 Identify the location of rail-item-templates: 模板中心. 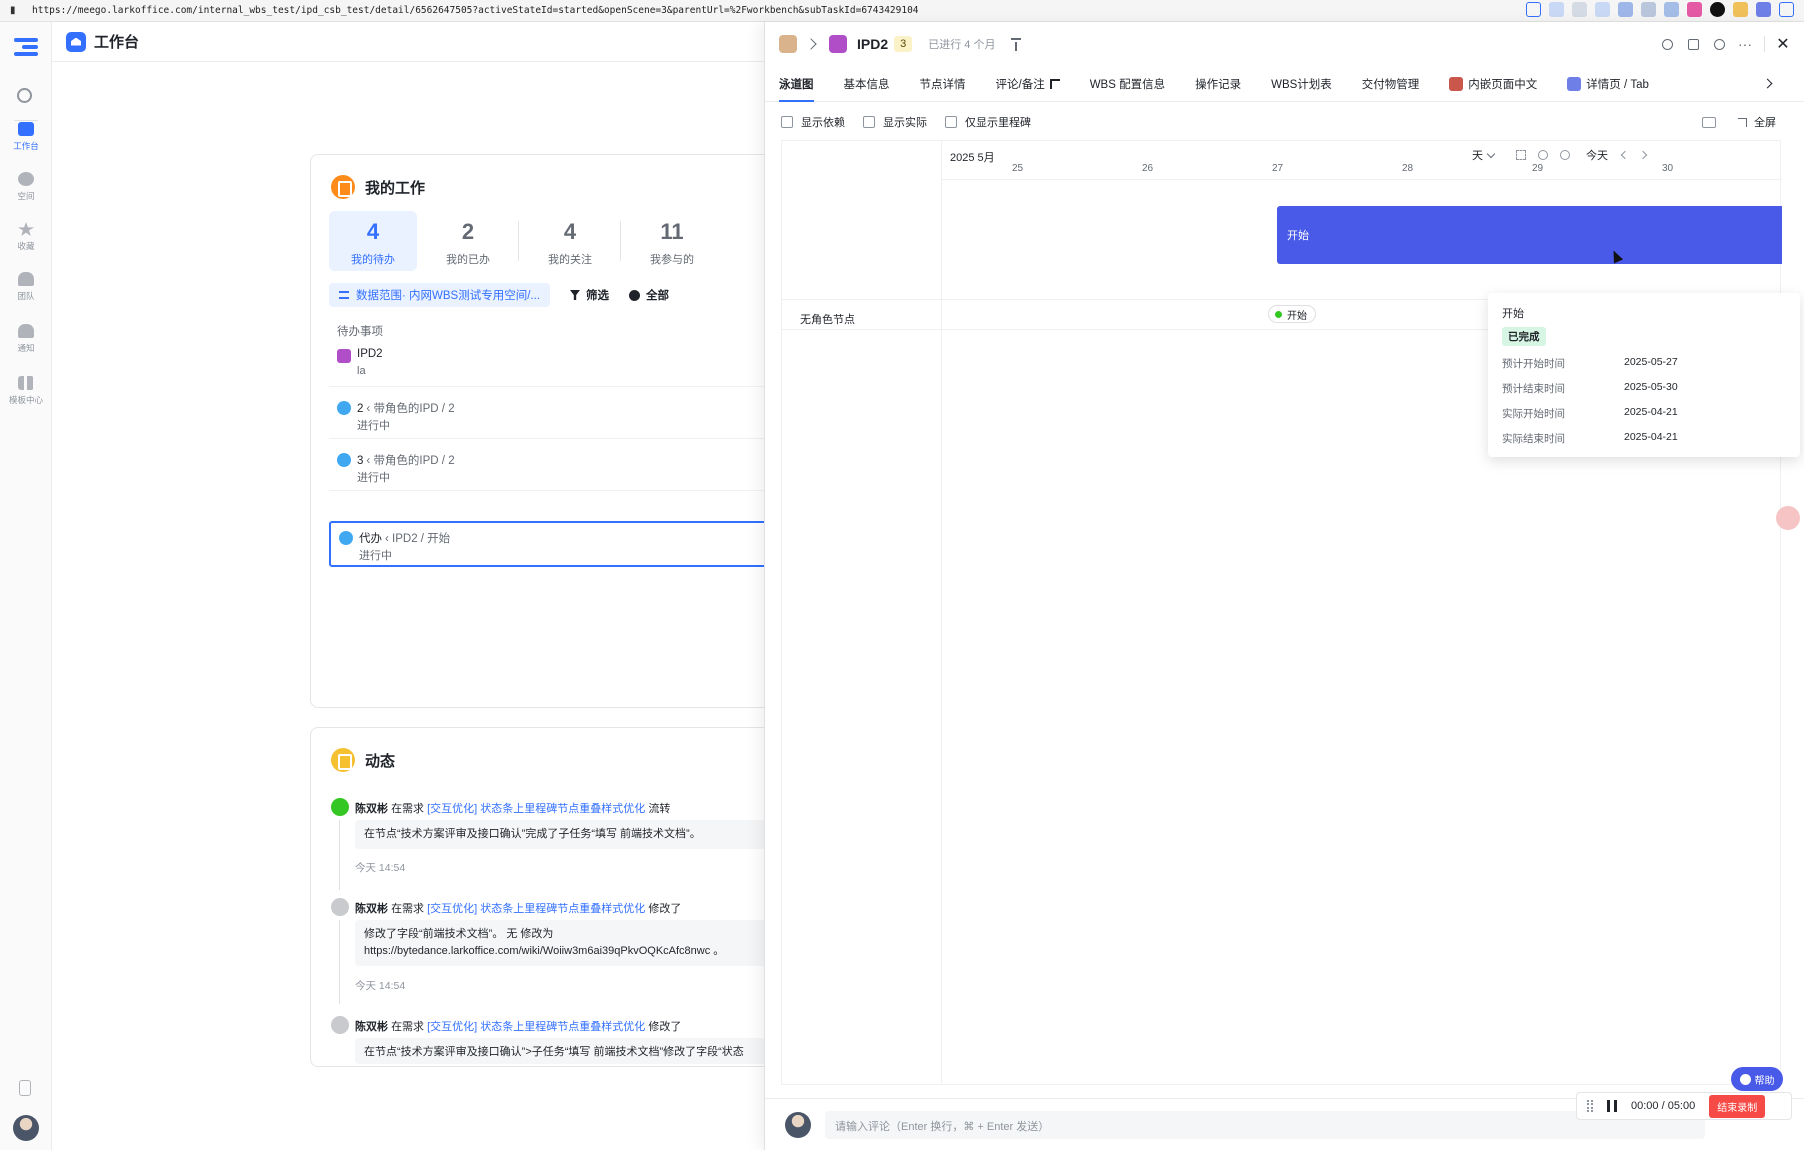
(26, 391).